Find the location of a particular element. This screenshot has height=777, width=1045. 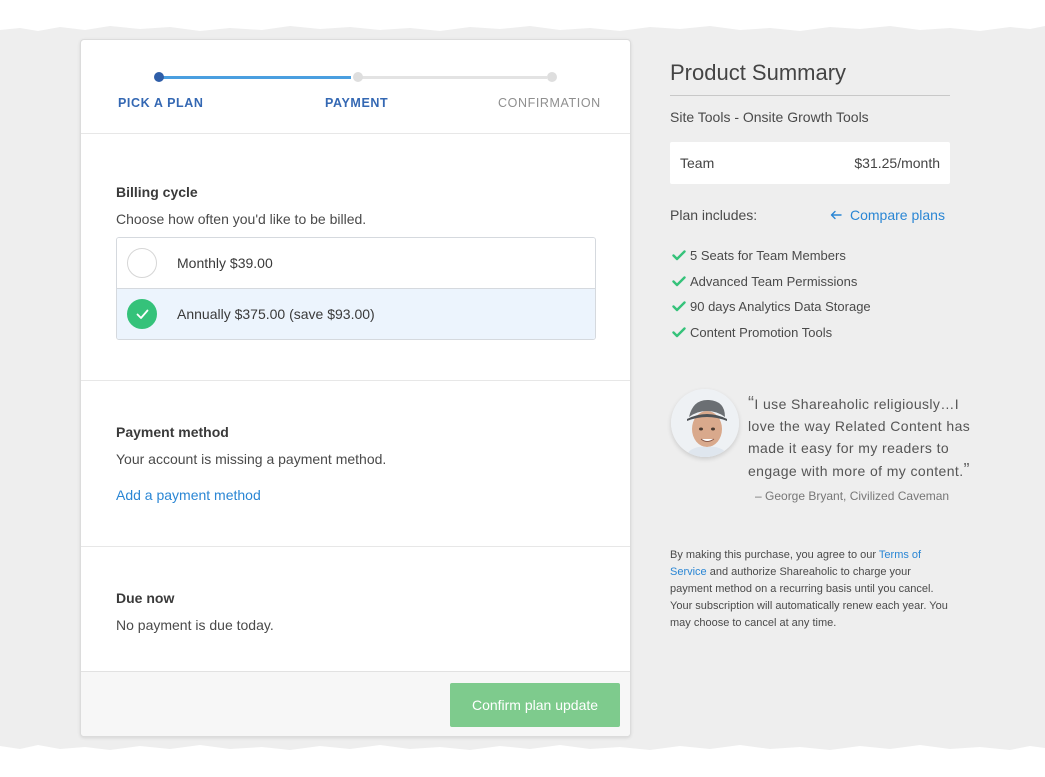

billing-option-monthly-label: Monthly $39.00 is located at coordinates (225, 263).